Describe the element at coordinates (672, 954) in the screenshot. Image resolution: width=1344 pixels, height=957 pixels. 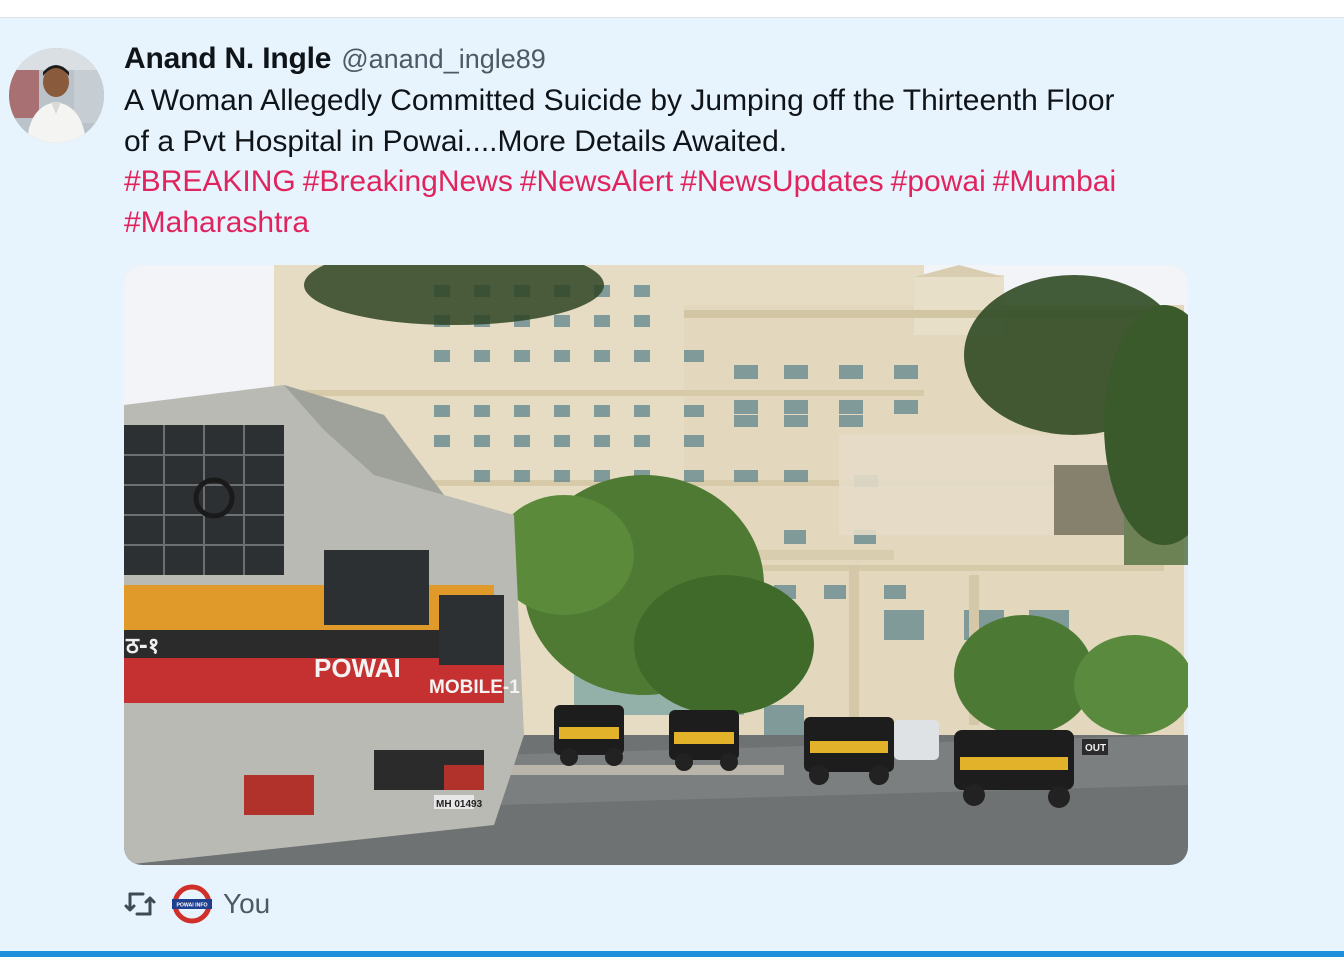
I see `accent-bar` at that location.